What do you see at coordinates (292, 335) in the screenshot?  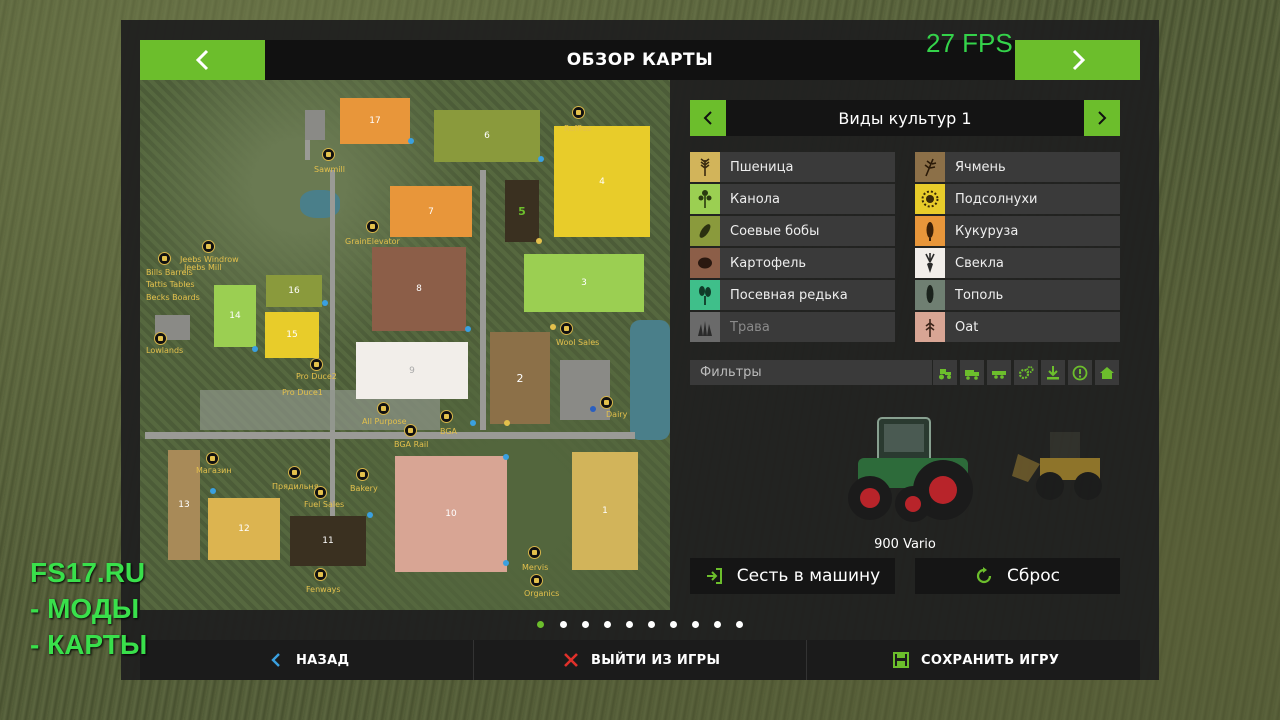 I see `field-15: 15` at bounding box center [292, 335].